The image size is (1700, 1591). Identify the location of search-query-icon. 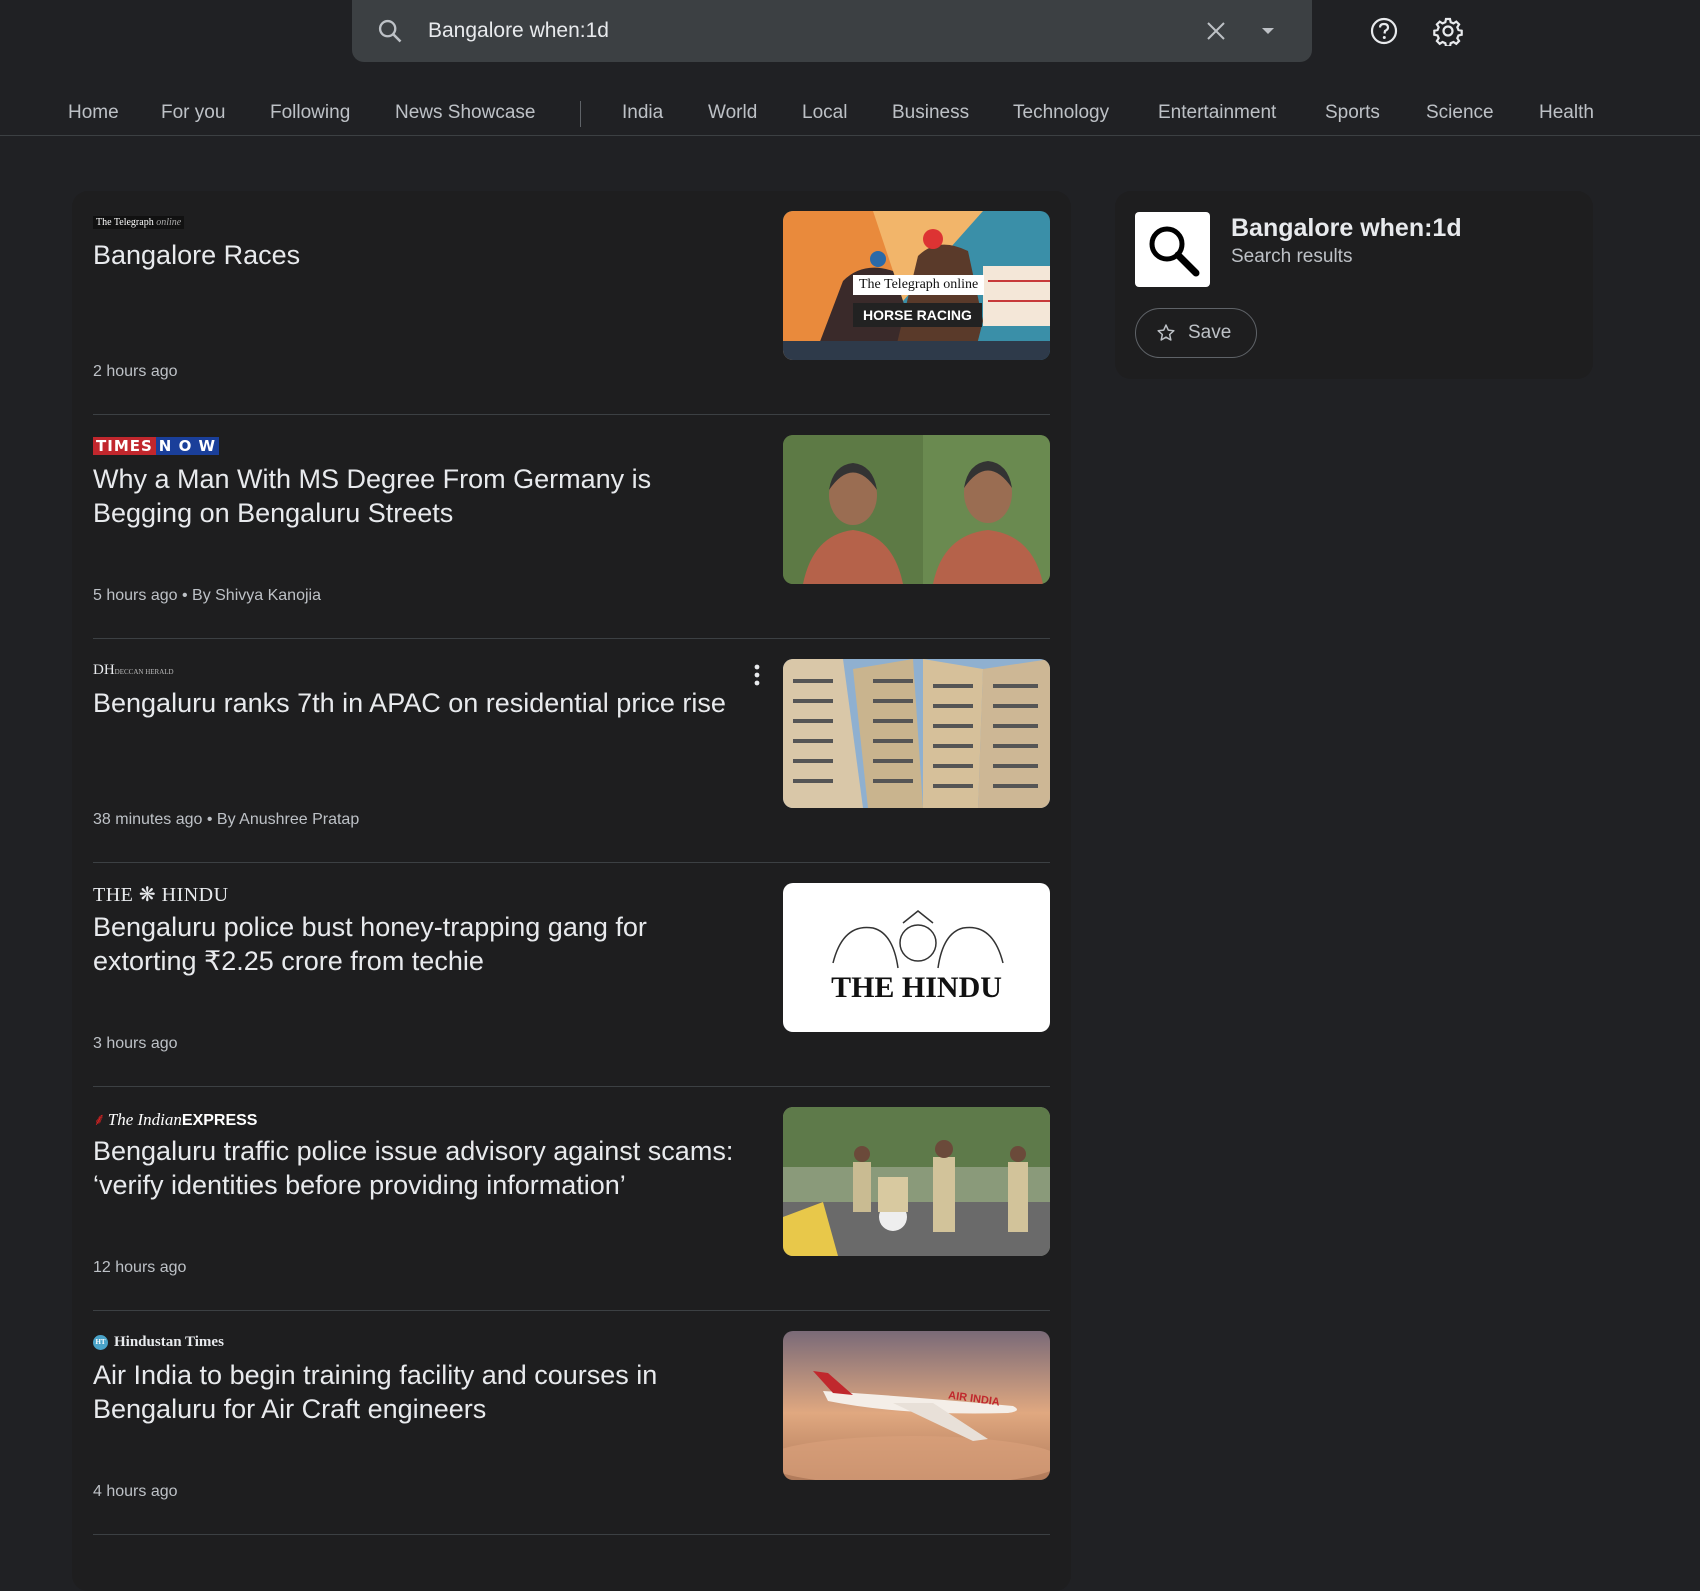
(1172, 249).